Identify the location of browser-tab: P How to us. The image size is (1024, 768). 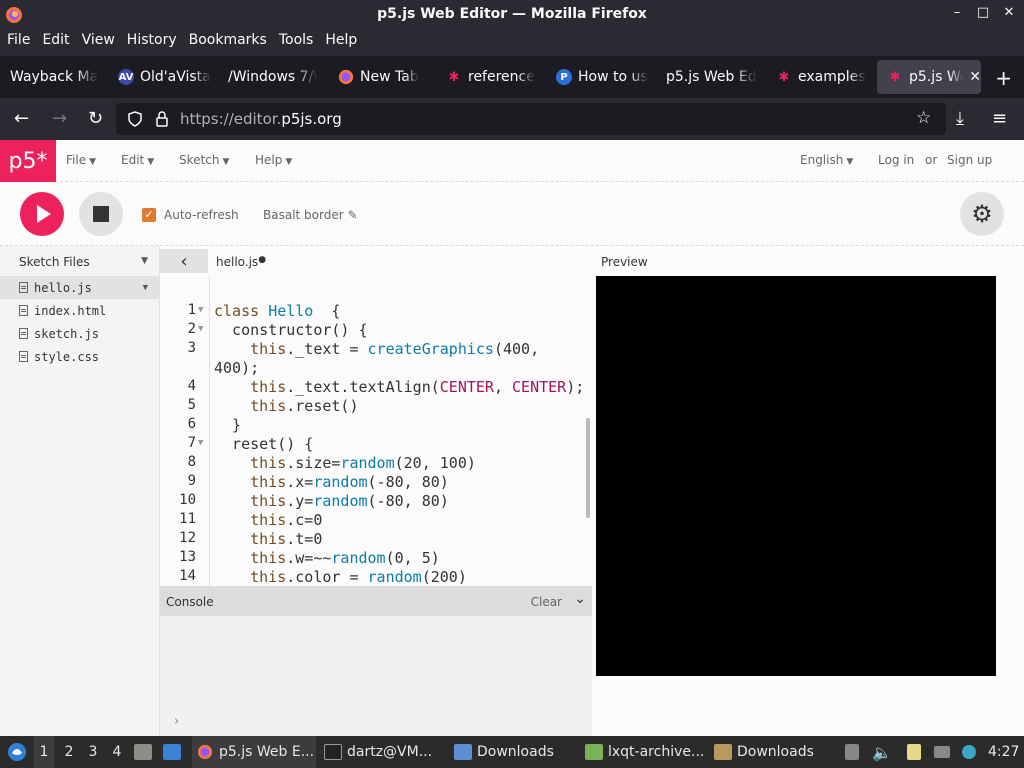
(601, 77).